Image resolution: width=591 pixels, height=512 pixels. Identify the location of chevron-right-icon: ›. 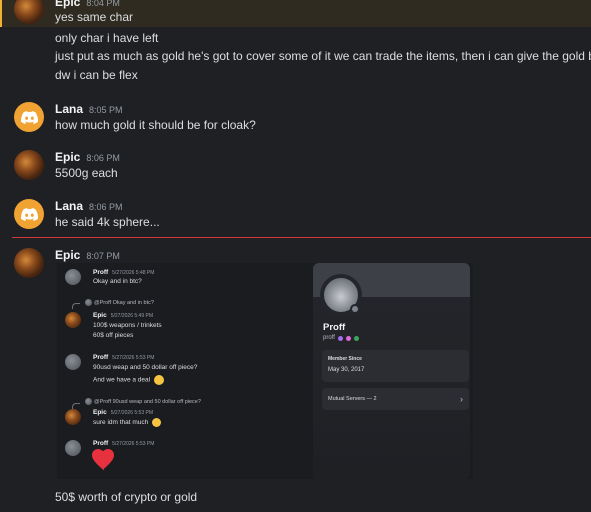
(461, 399).